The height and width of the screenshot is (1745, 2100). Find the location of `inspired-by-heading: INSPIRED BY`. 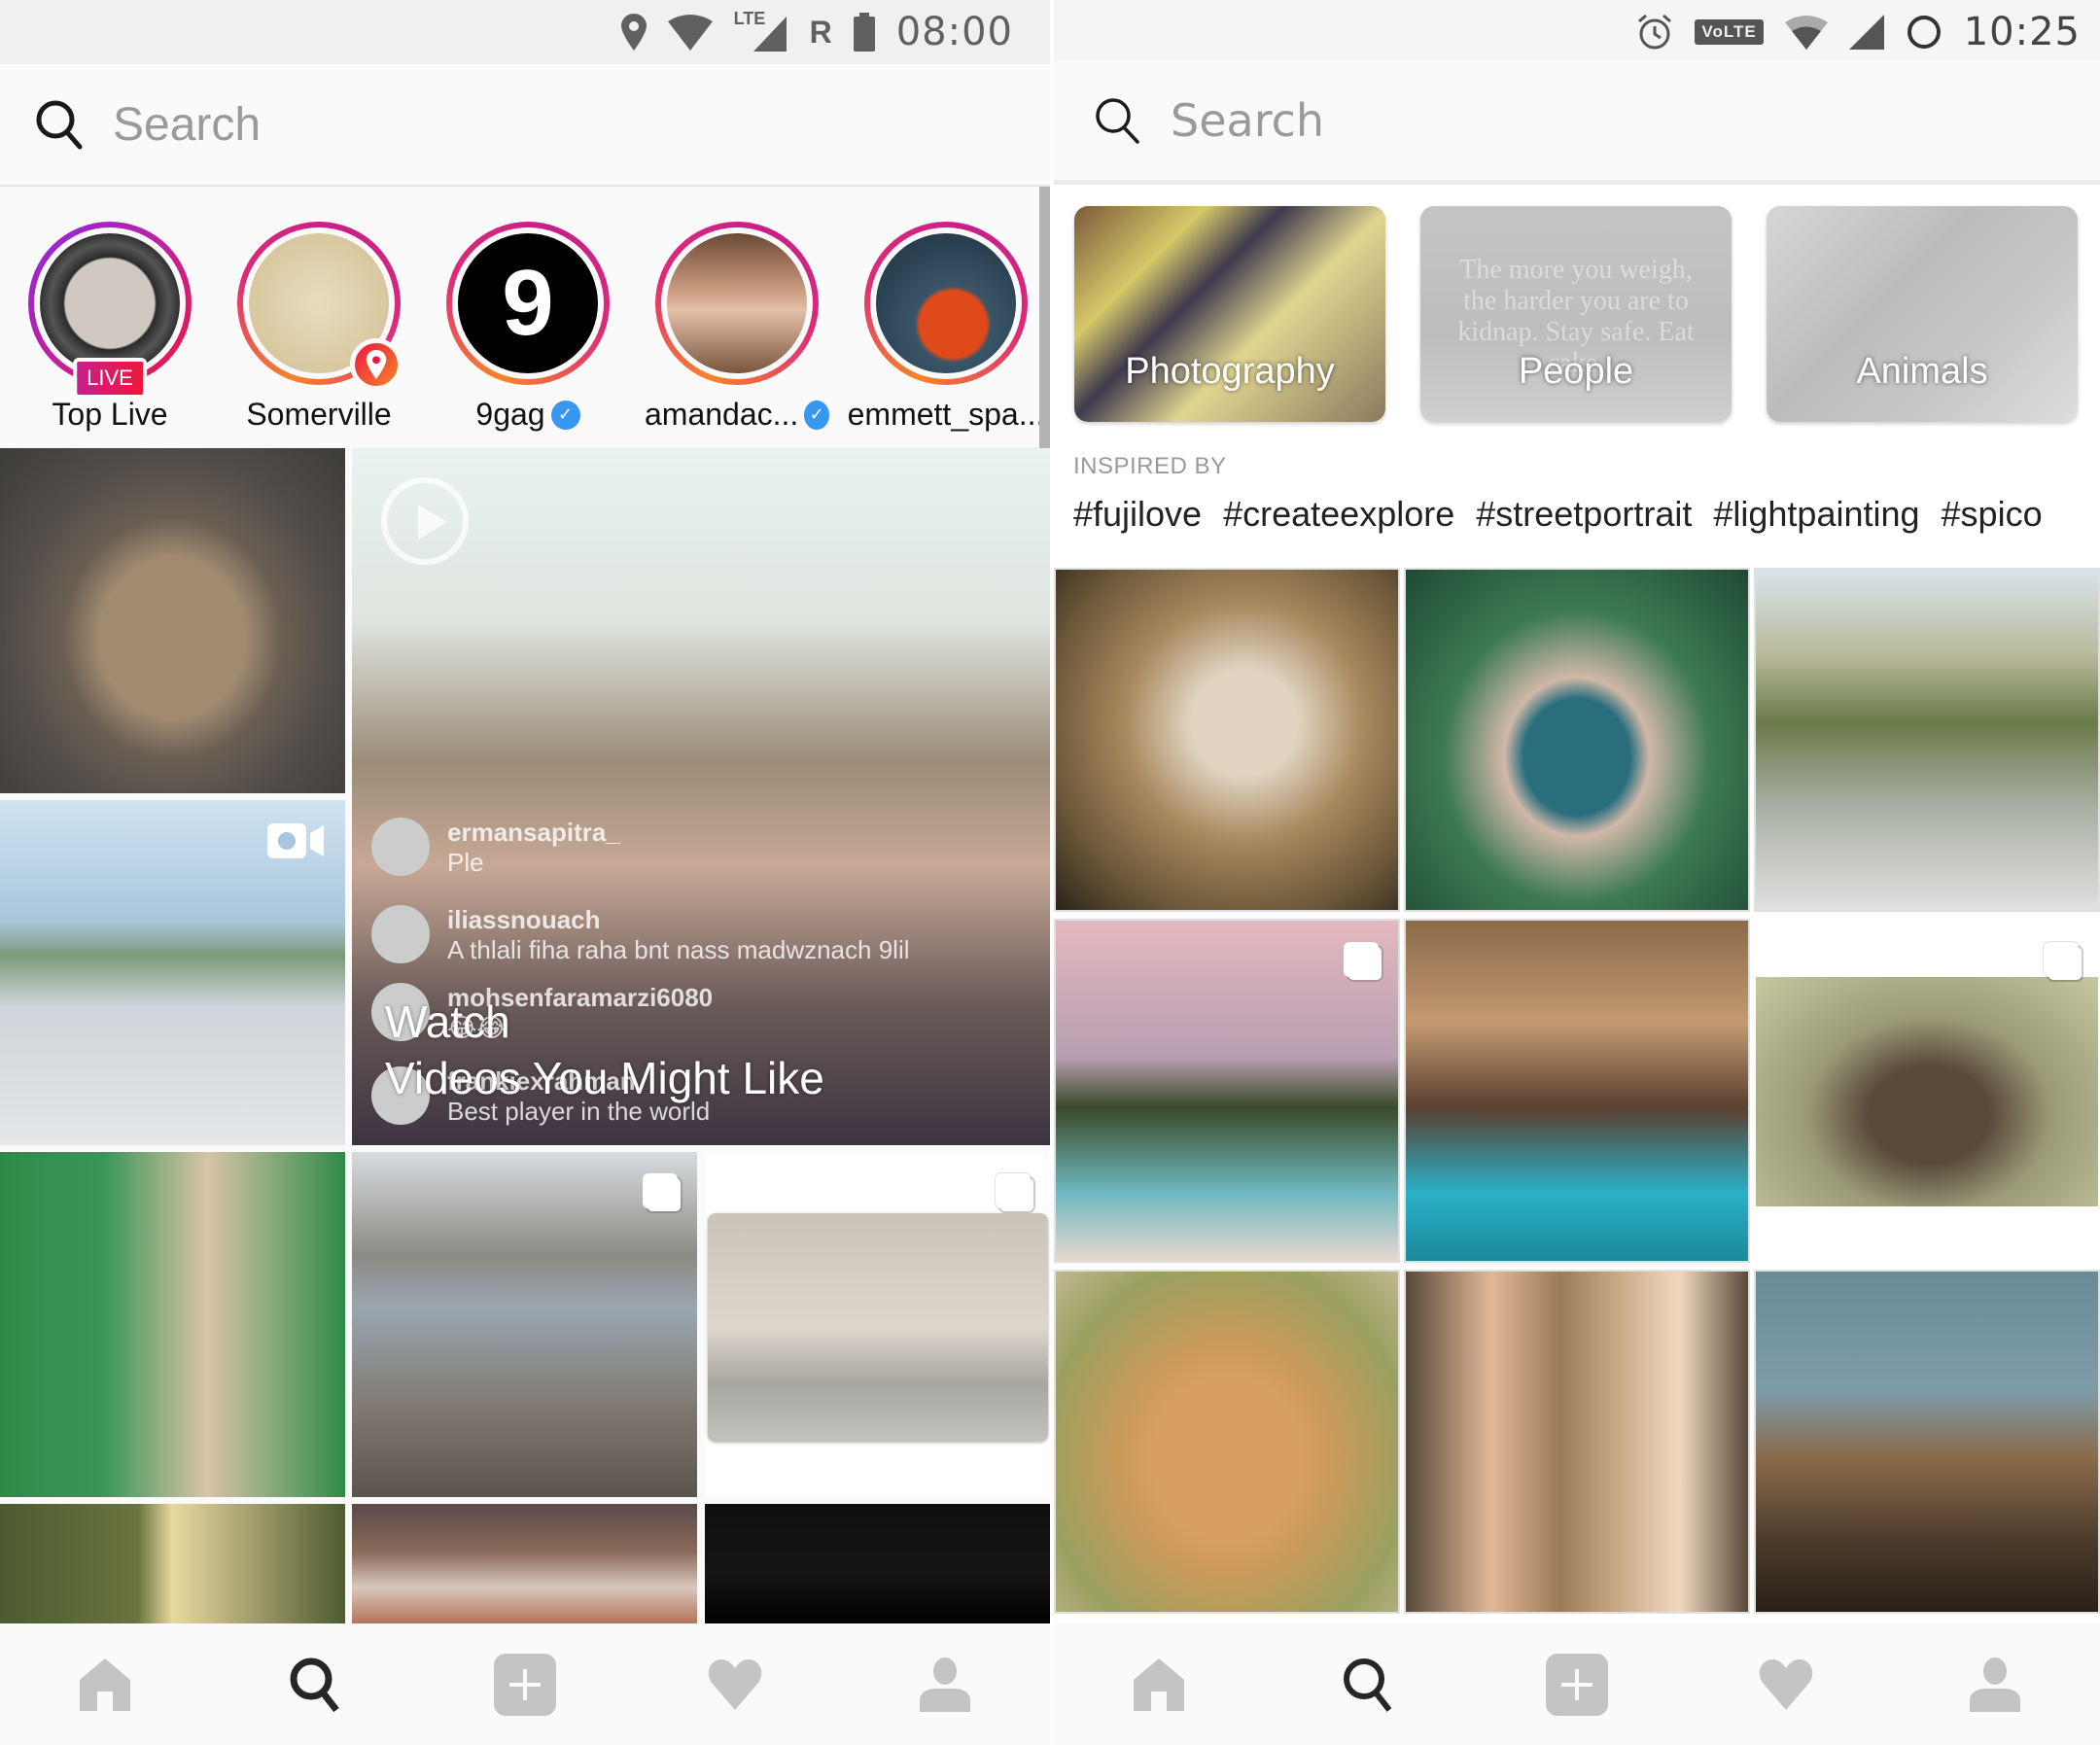

inspired-by-heading: INSPIRED BY is located at coordinates (1150, 466).